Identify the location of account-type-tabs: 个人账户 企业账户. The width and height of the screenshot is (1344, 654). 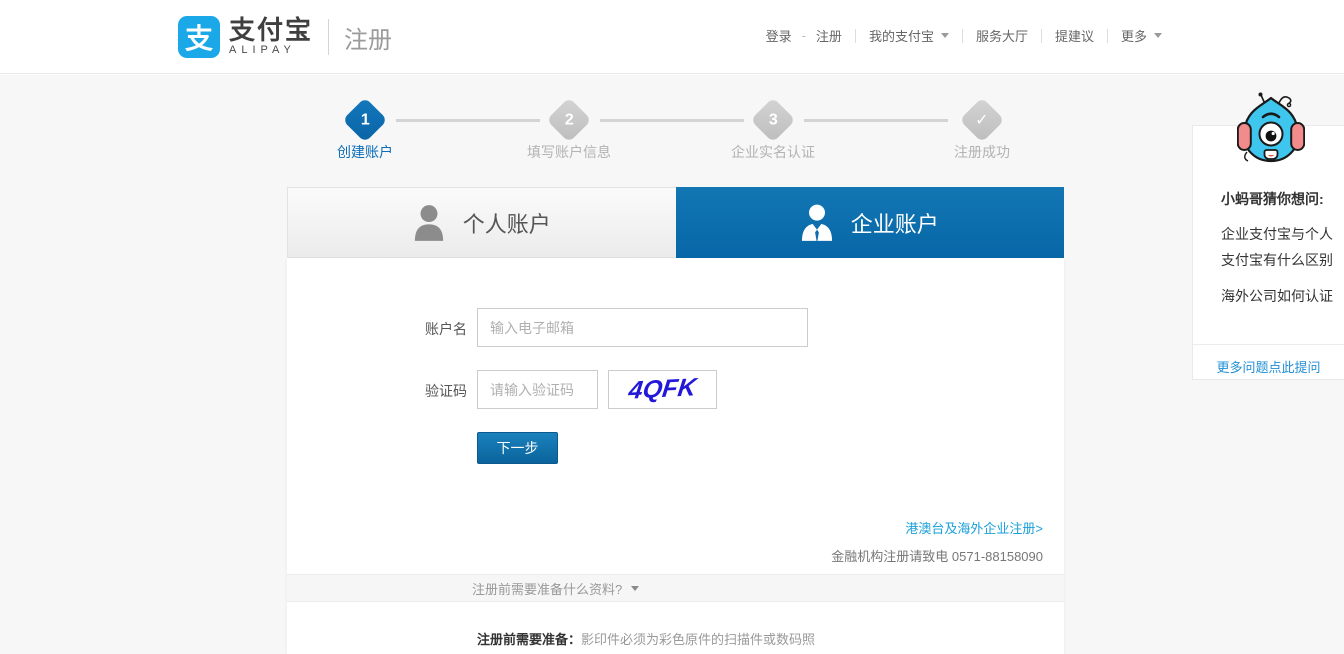
(675, 227).